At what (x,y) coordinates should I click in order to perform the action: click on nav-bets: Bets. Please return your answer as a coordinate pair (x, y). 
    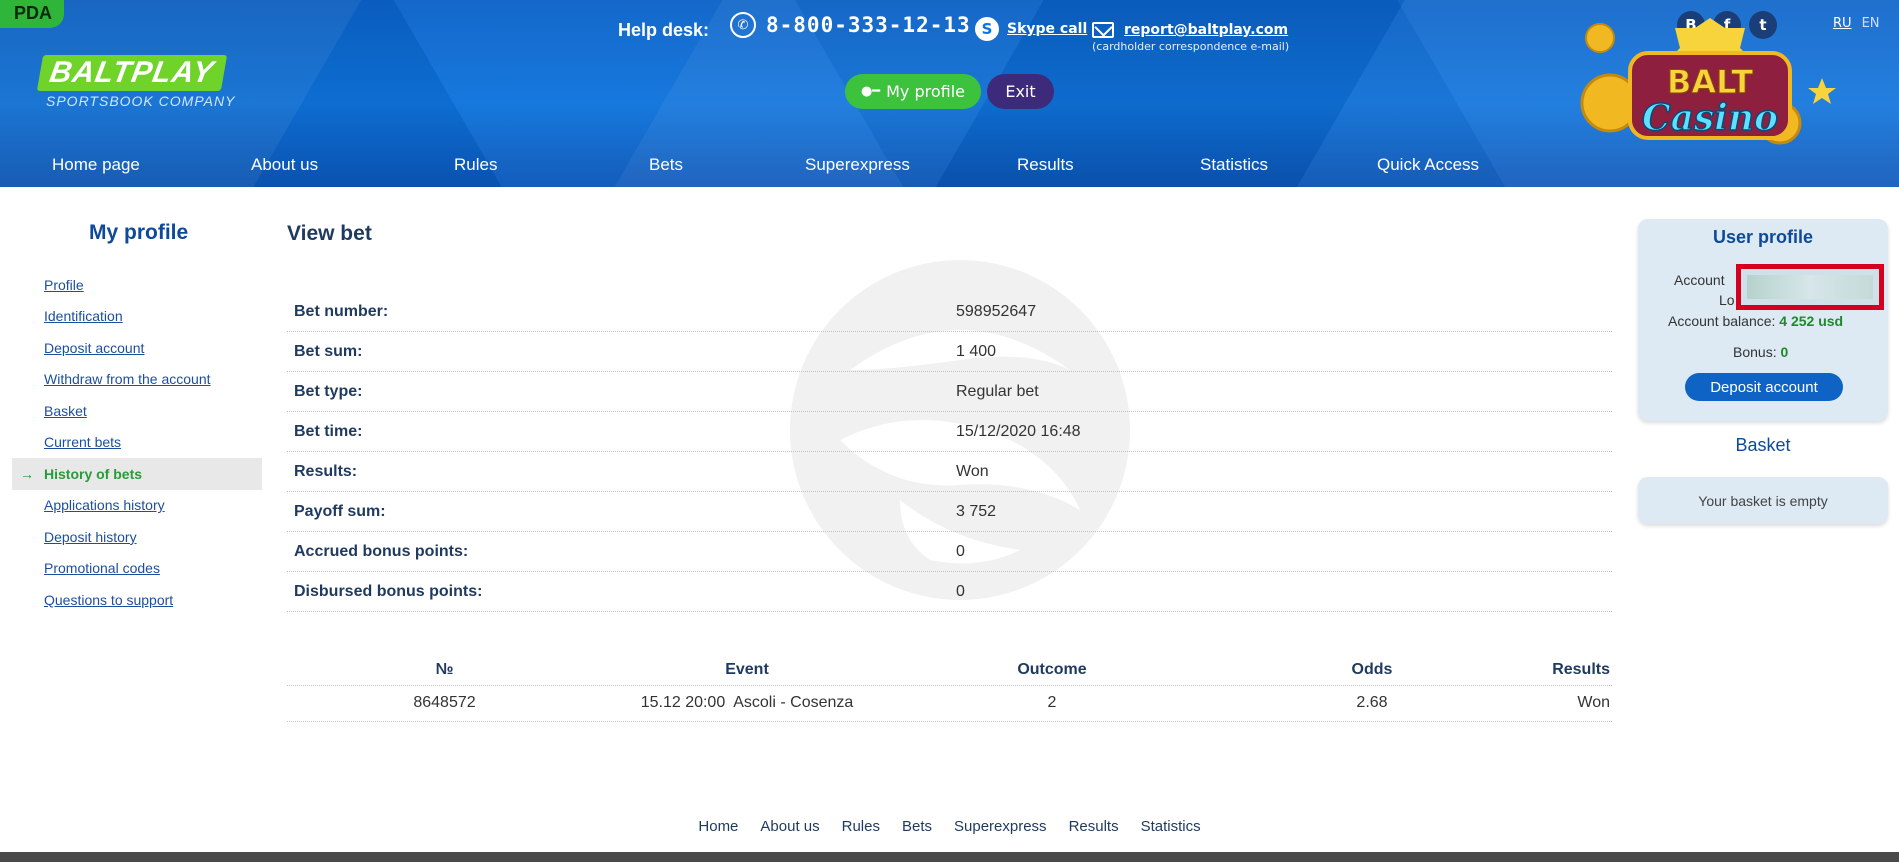
    Looking at the image, I should click on (666, 165).